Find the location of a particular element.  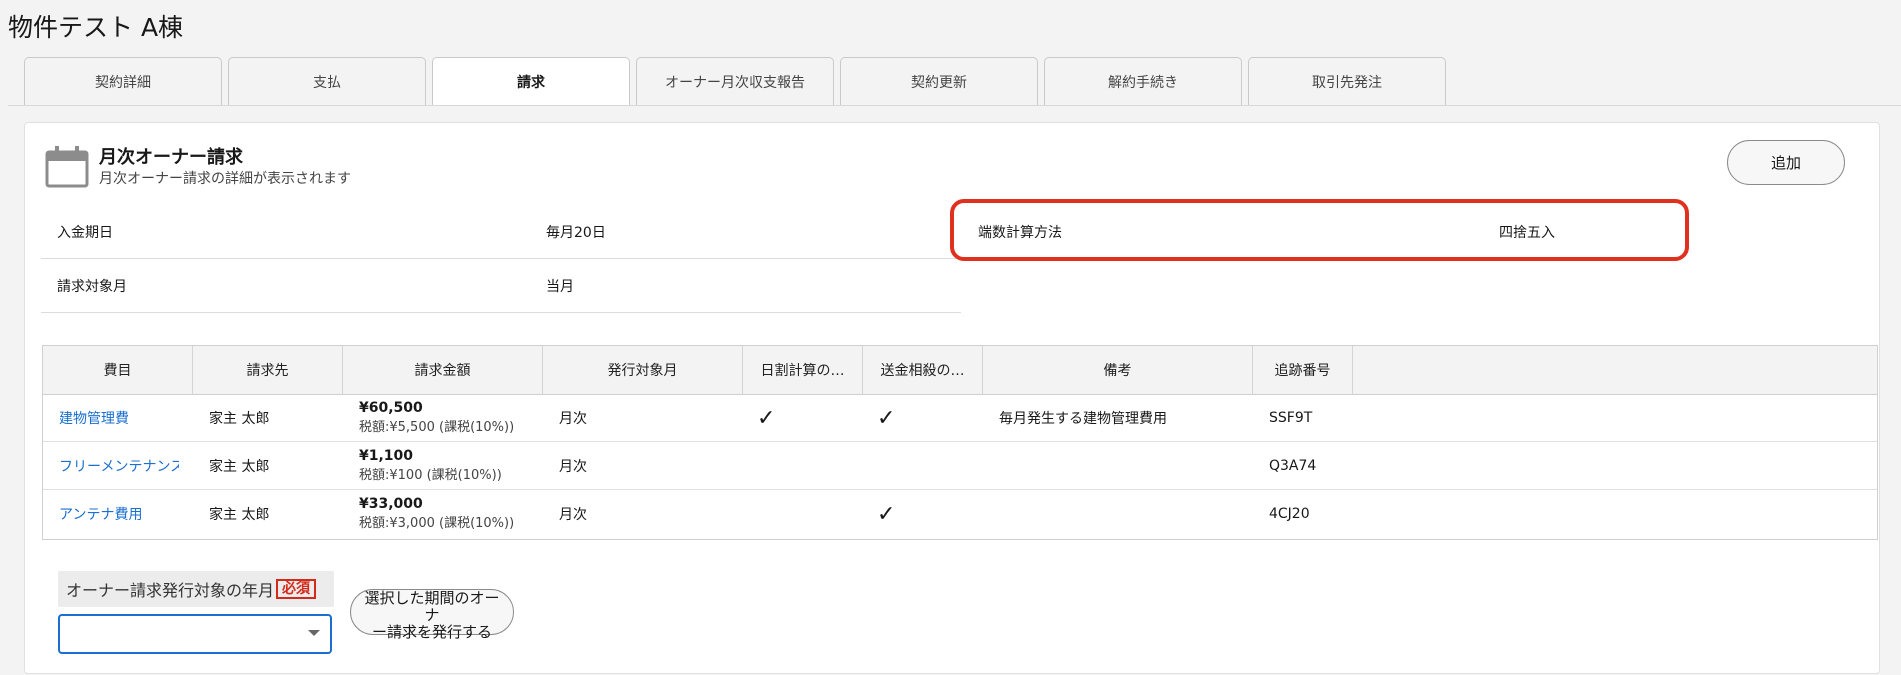

required-badge: 必須 is located at coordinates (296, 589).